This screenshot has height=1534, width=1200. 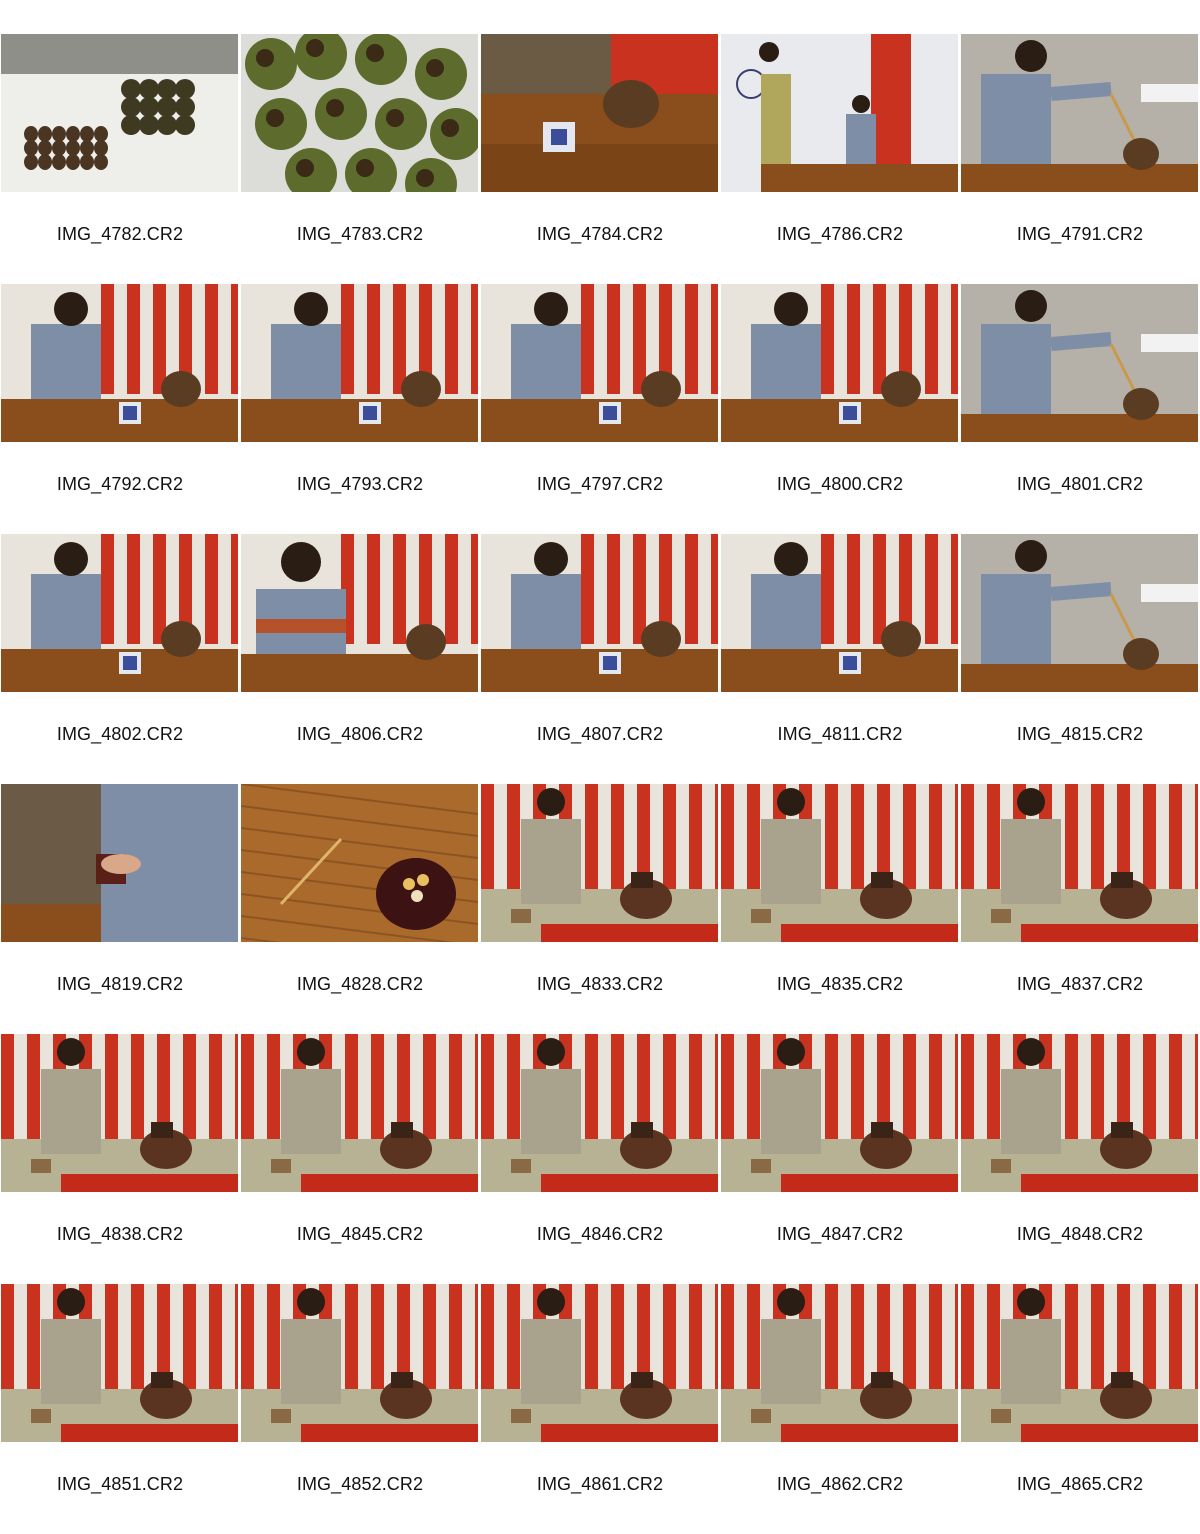 What do you see at coordinates (360, 234) in the screenshot?
I see `file-name-label: IMG_4783.CR2` at bounding box center [360, 234].